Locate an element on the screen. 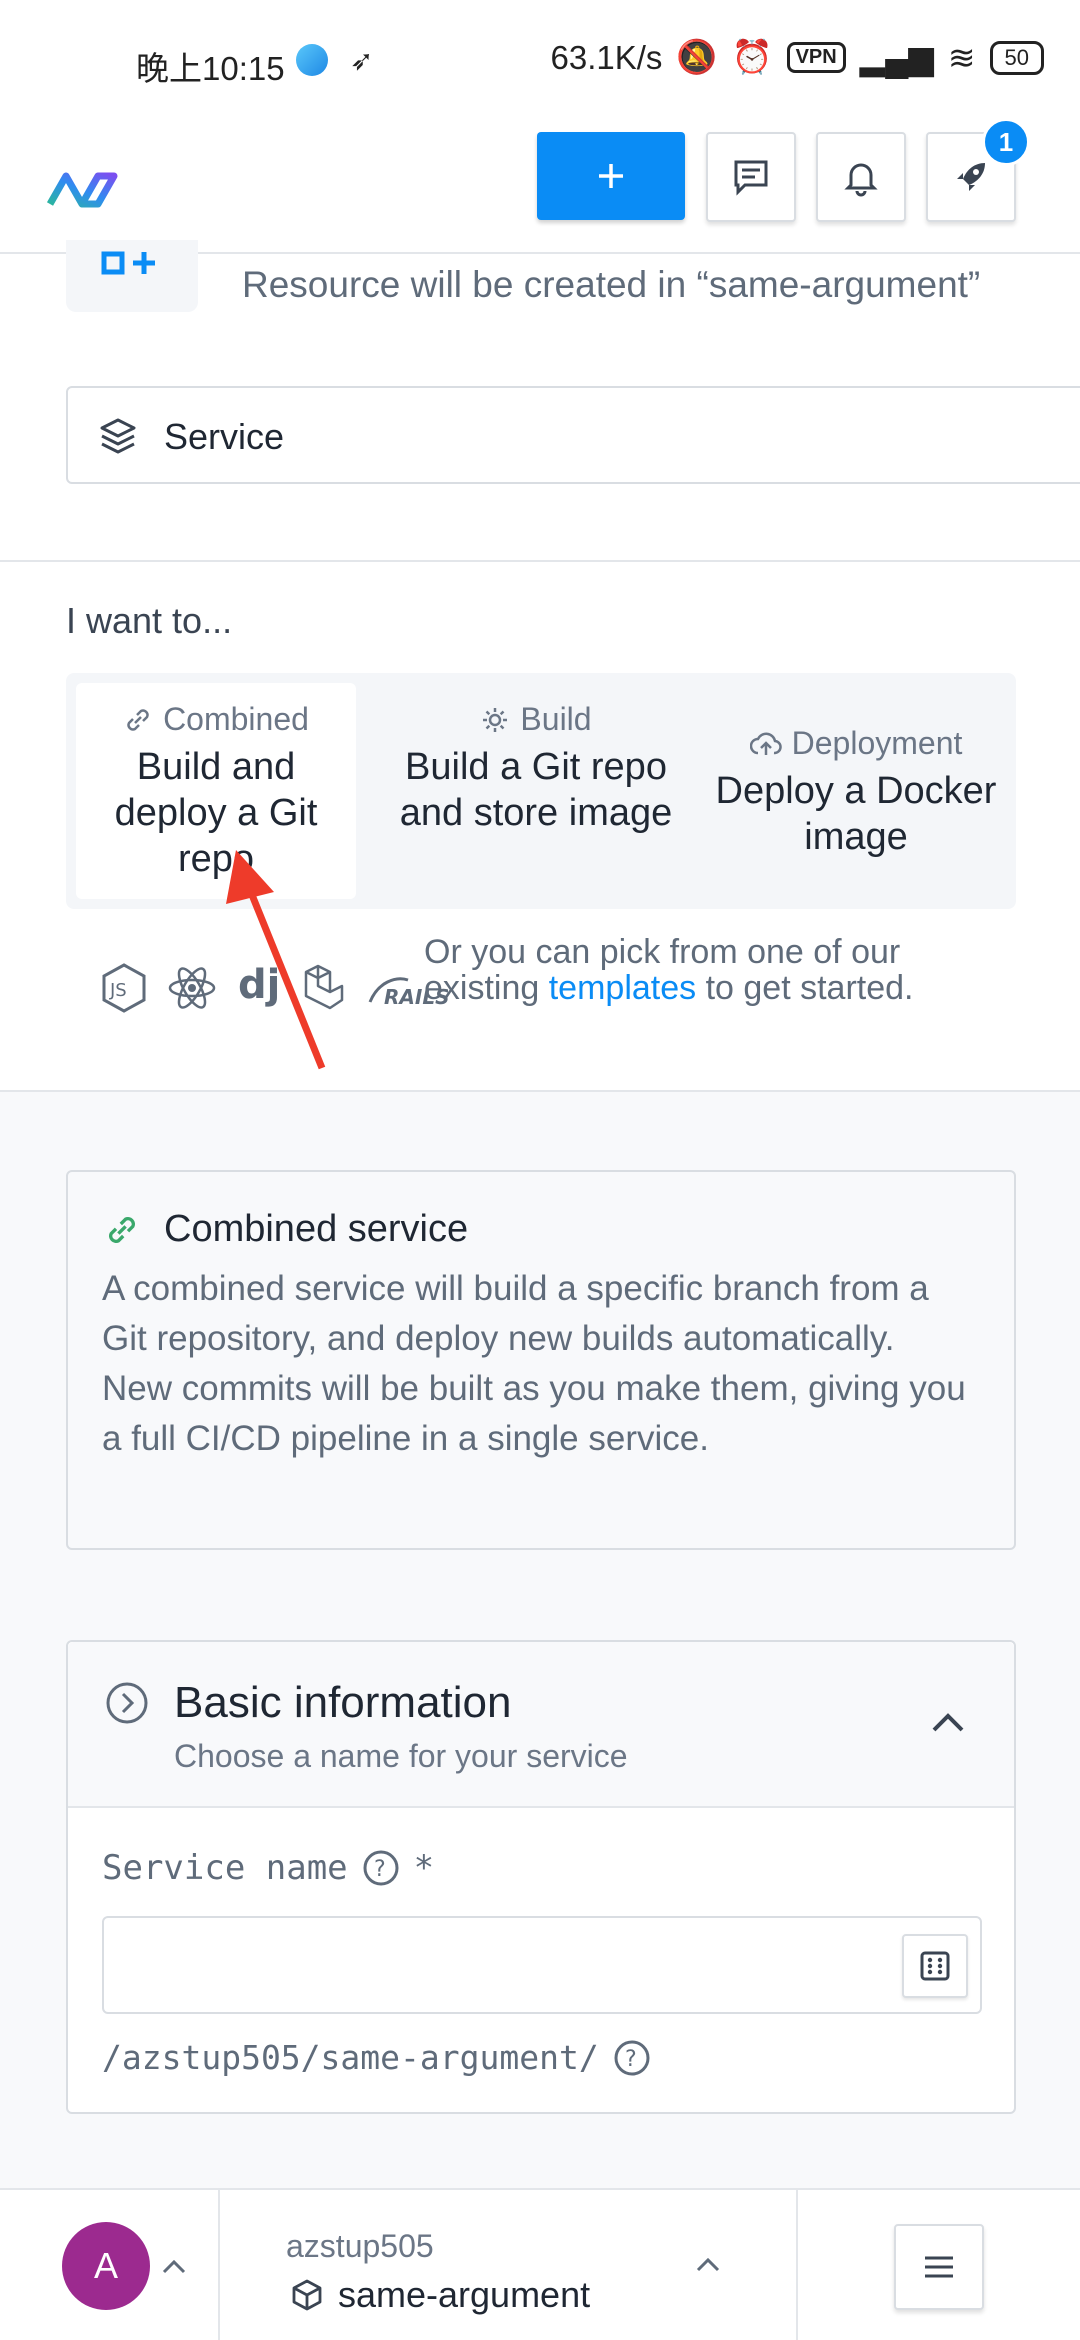 Image resolution: width=1080 pixels, height=2340 pixels. service-name-label: Service name ? * is located at coordinates (268, 1868).